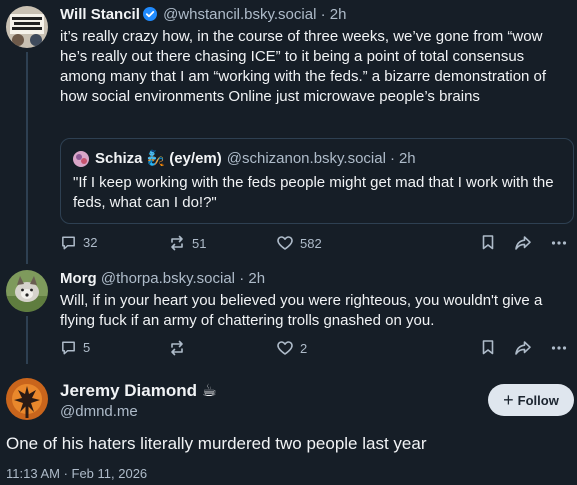 This screenshot has width=577, height=485. I want to click on quote-author-pronouns: (ey/em), so click(195, 158).